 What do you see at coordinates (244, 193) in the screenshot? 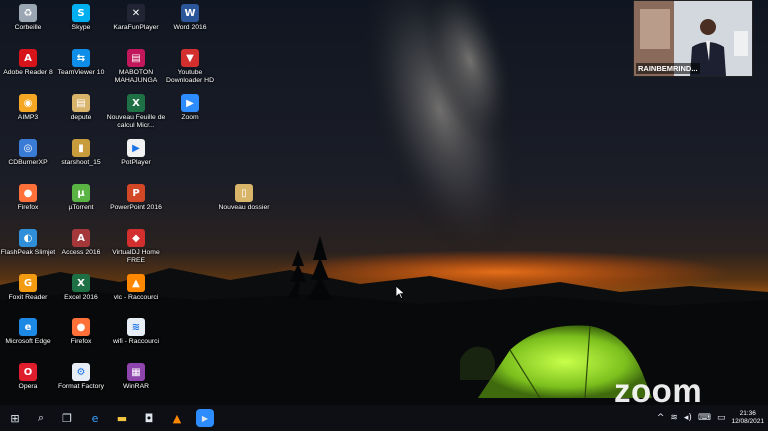
I see `folder-icon: ▯` at bounding box center [244, 193].